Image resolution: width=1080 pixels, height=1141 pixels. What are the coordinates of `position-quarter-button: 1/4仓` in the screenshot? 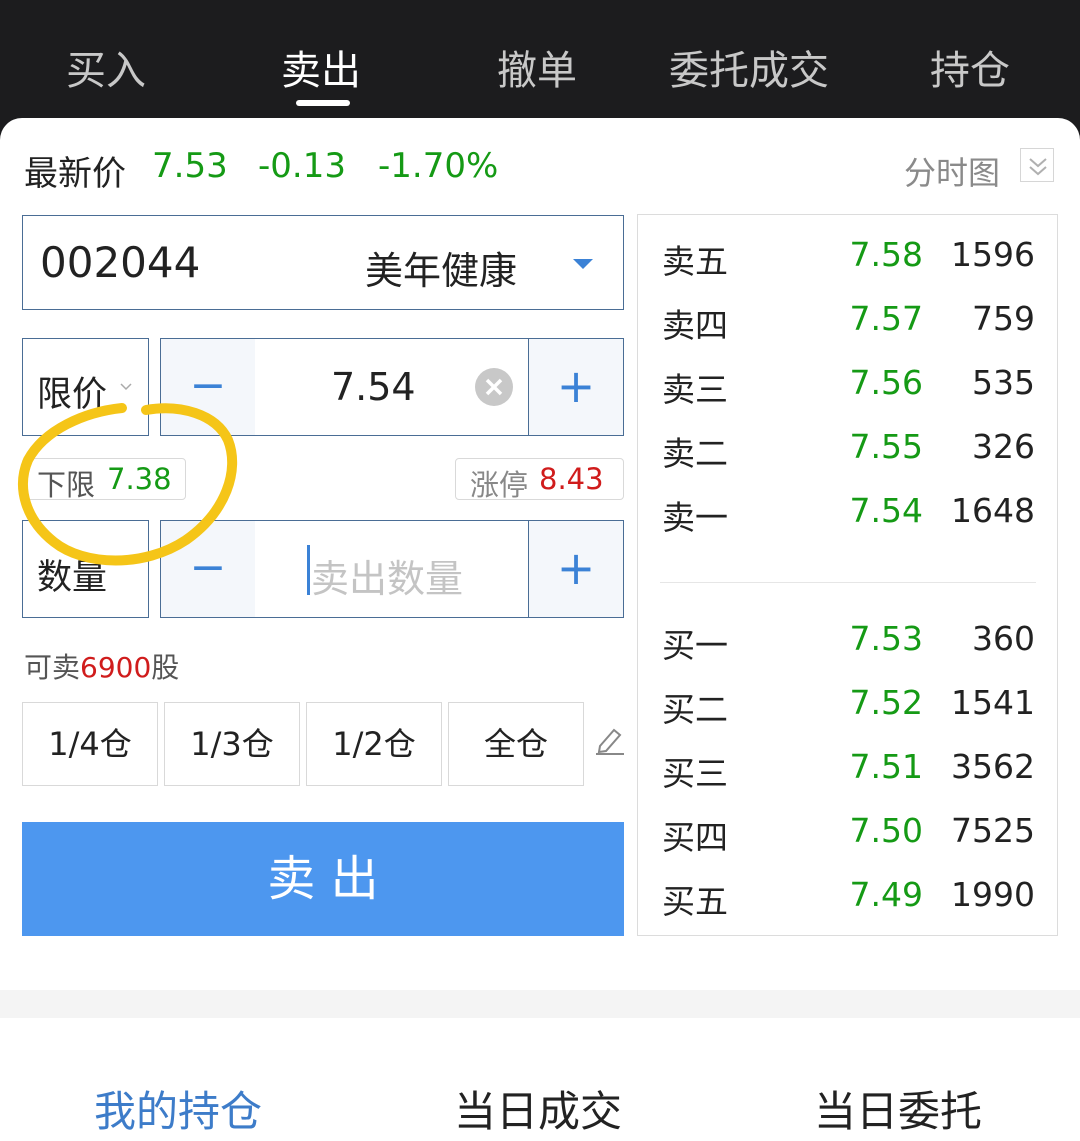 It's located at (90, 744).